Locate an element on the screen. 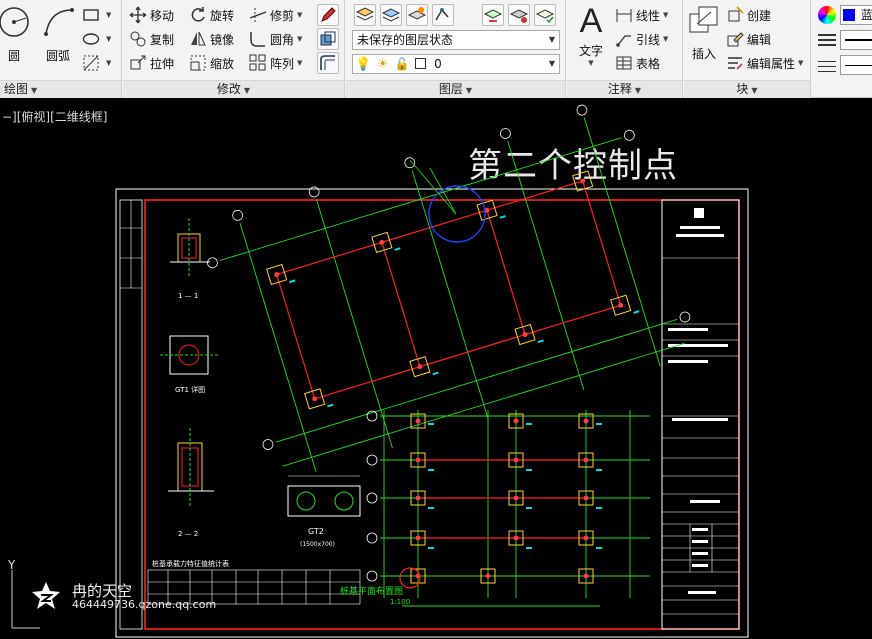  lineweight-dropdown is located at coordinates (856, 40).